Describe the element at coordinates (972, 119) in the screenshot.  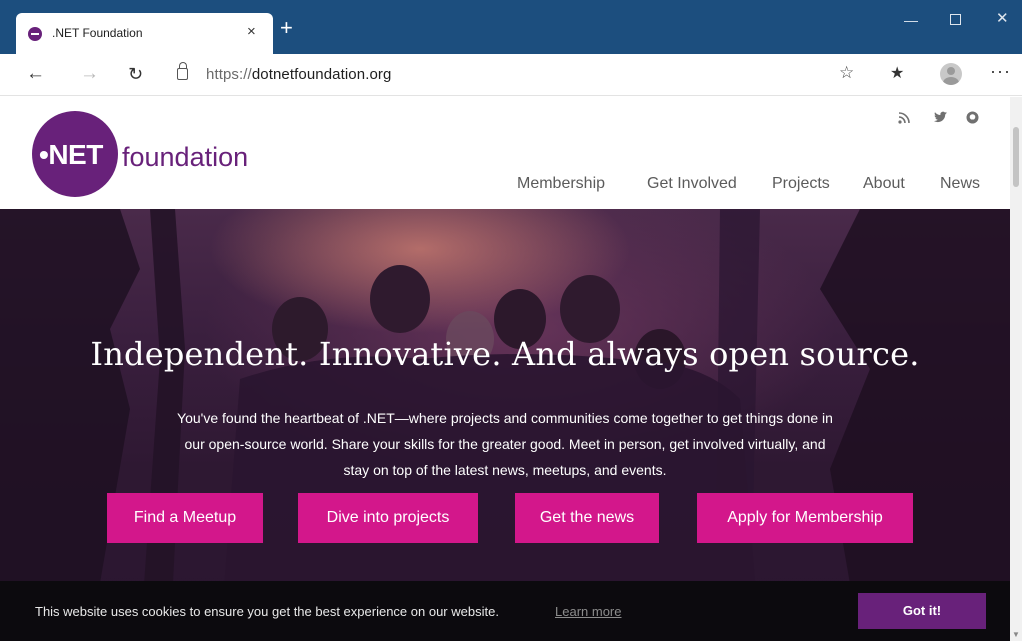
I see `github-icon` at that location.